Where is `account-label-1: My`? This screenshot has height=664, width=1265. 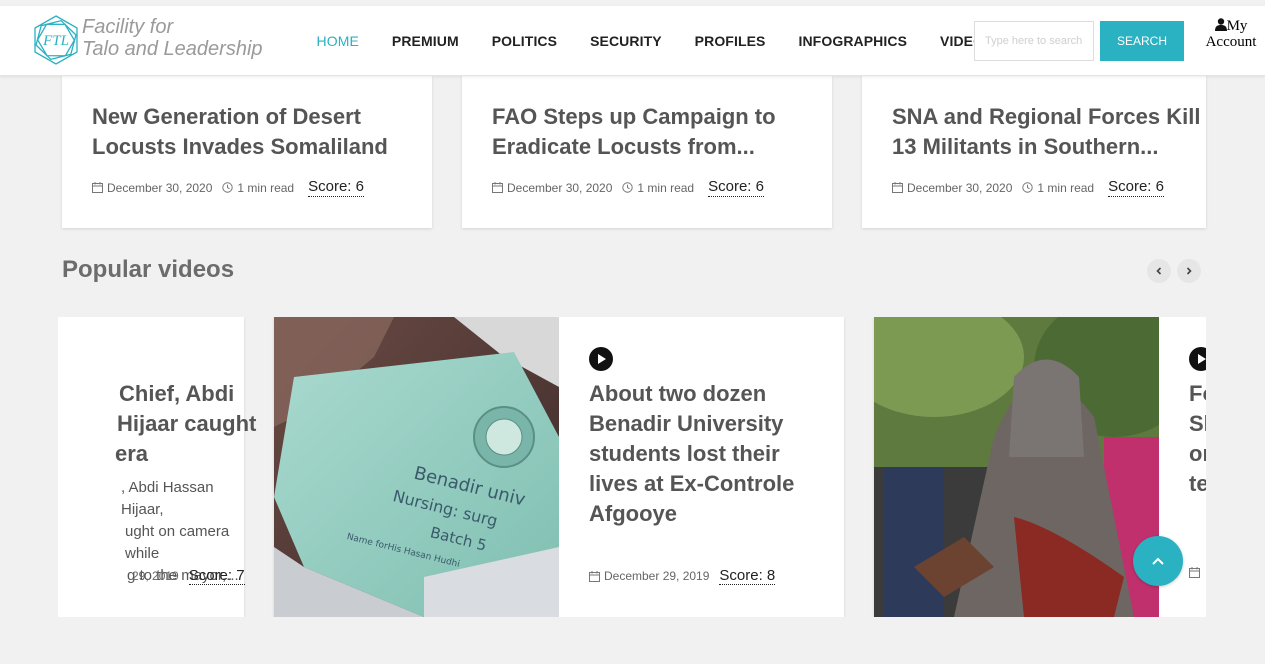 account-label-1: My is located at coordinates (1237, 26).